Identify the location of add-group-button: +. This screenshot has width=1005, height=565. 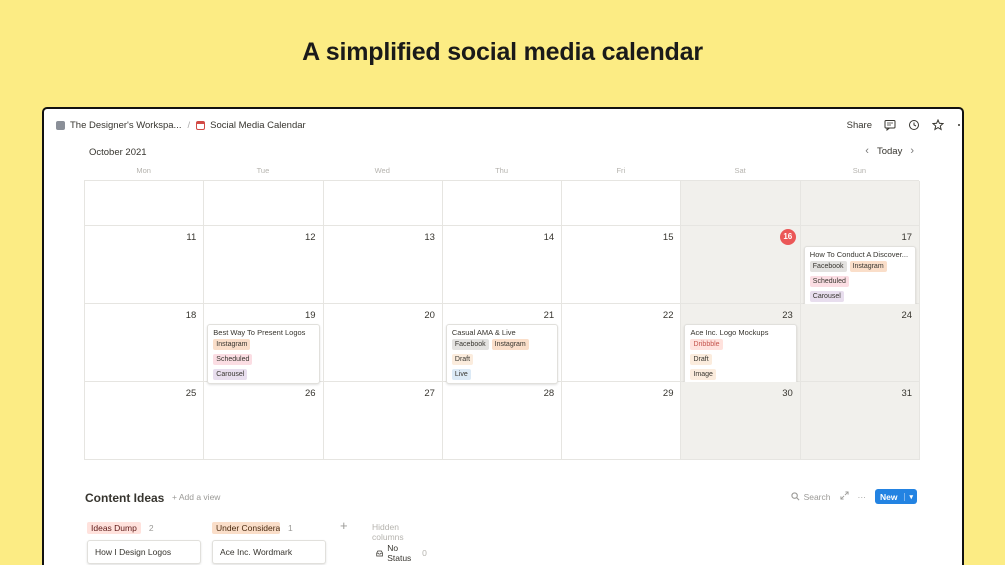
(344, 525).